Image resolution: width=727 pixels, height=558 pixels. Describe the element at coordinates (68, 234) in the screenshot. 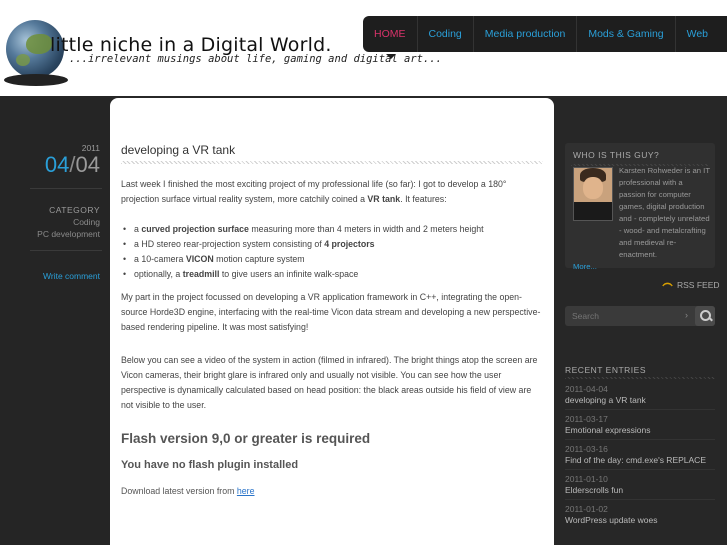

I see `category-link-pc-development: PC development` at that location.